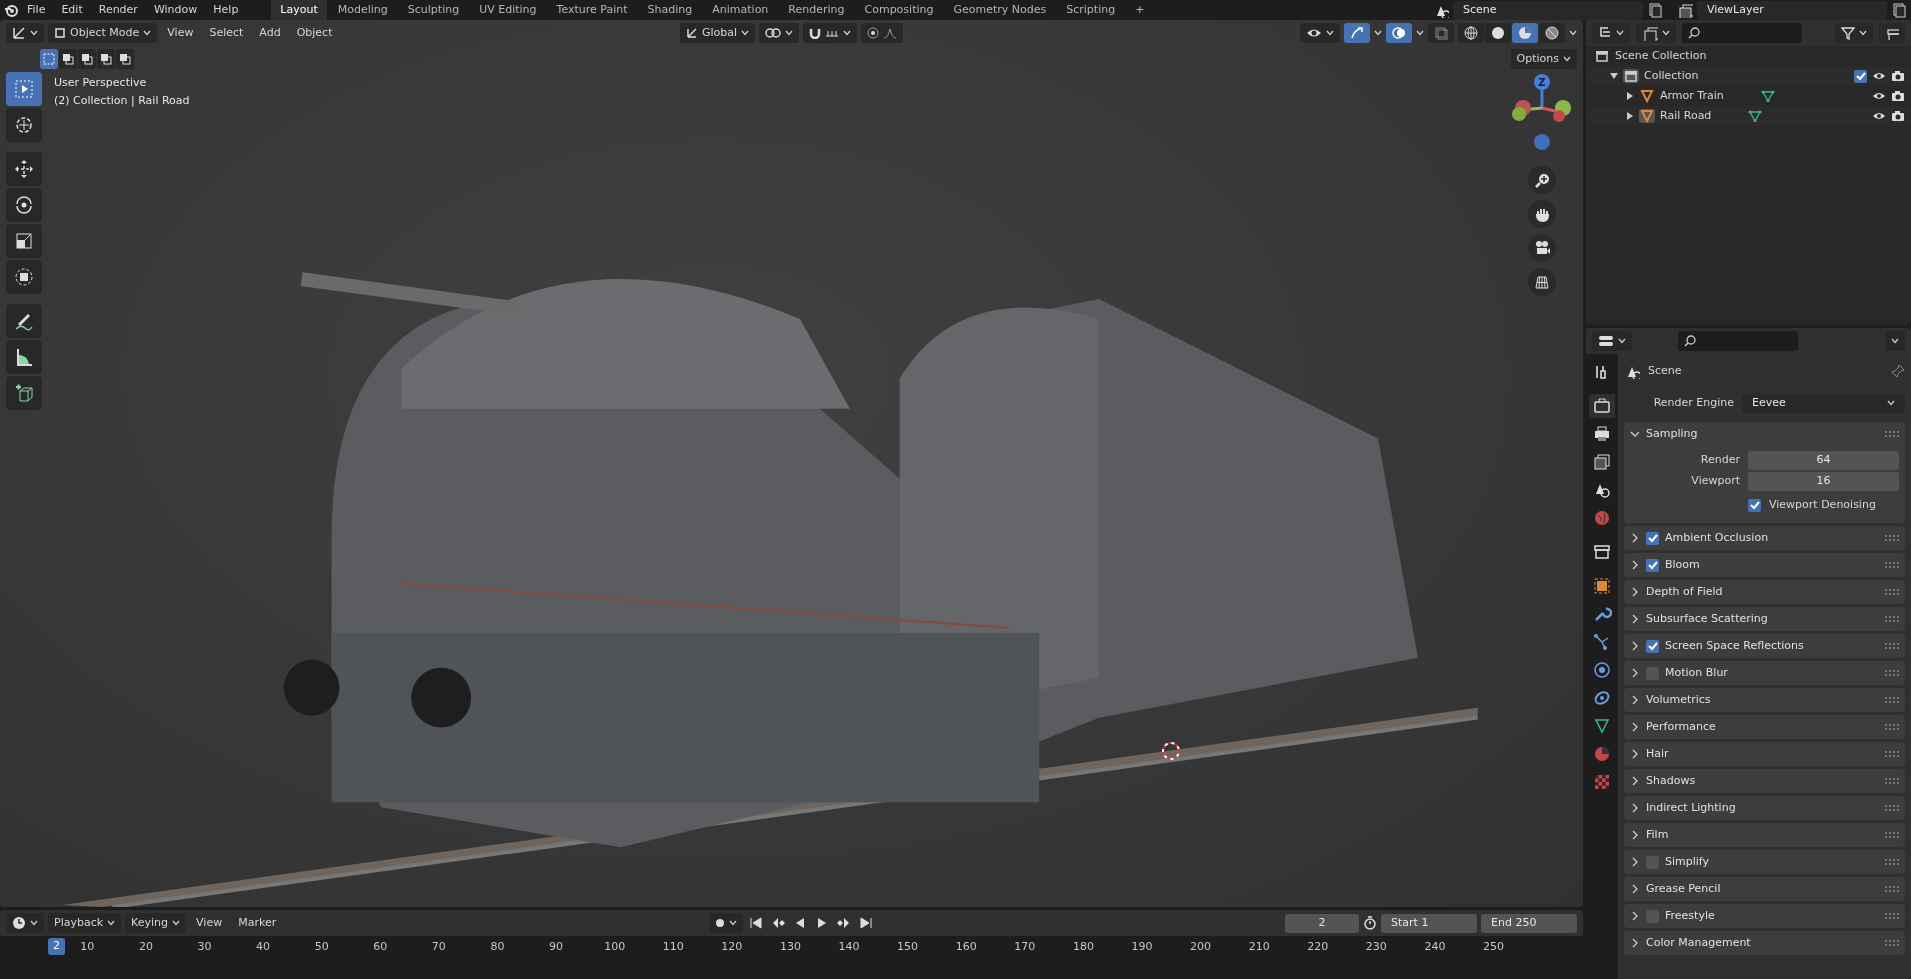 This screenshot has width=1911, height=979. Describe the element at coordinates (1655, 10) in the screenshot. I see `copy-icon` at that location.